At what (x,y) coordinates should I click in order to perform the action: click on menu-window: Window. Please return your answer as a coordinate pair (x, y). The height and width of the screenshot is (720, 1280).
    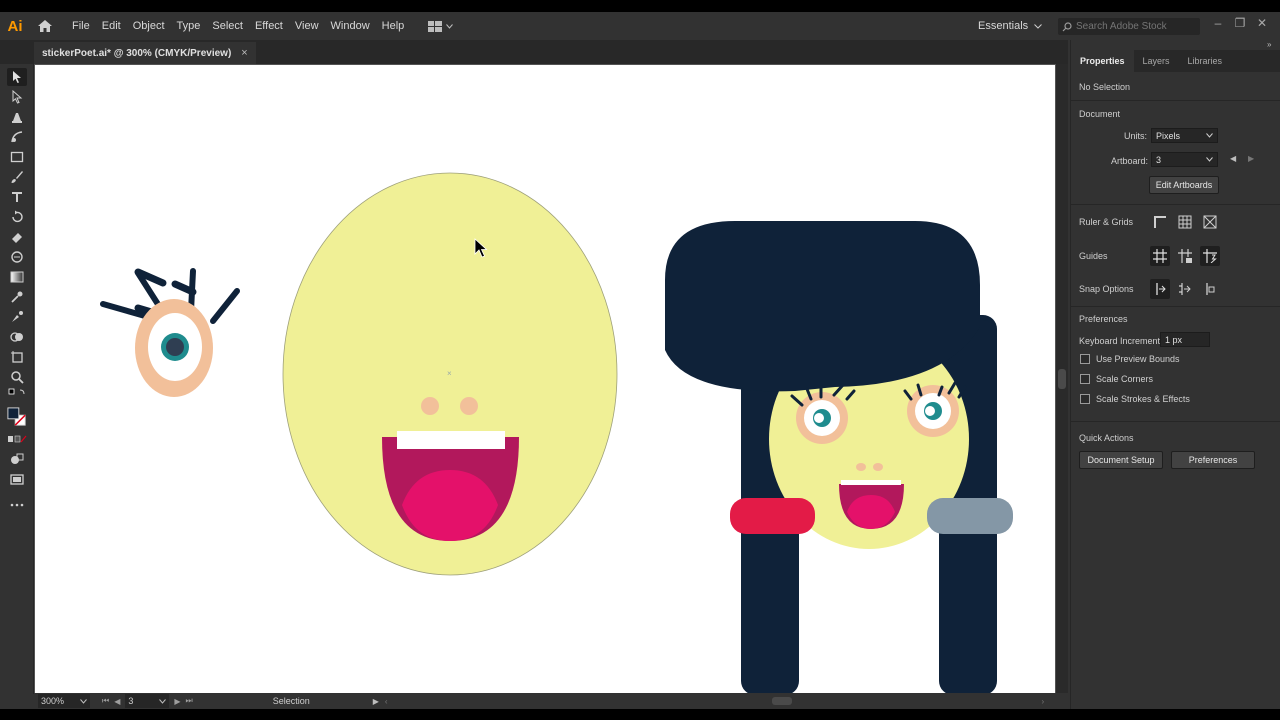
    Looking at the image, I should click on (350, 26).